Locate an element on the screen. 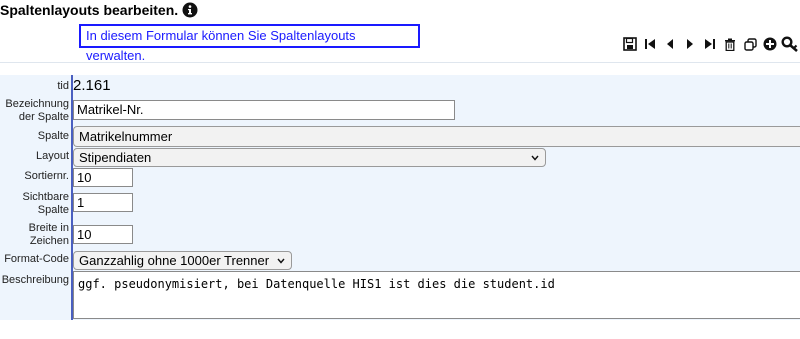 This screenshot has height=339, width=800. beschreibung-label: Beschreibung is located at coordinates (35, 280).